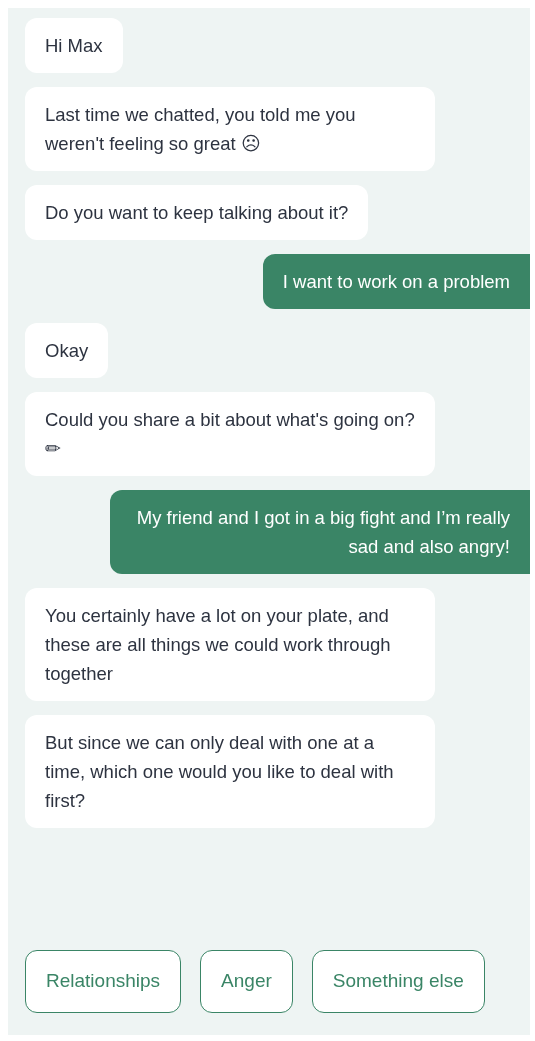 The width and height of the screenshot is (535, 1041). Describe the element at coordinates (246, 981) in the screenshot. I see `quick-reply-button: Anger` at that location.